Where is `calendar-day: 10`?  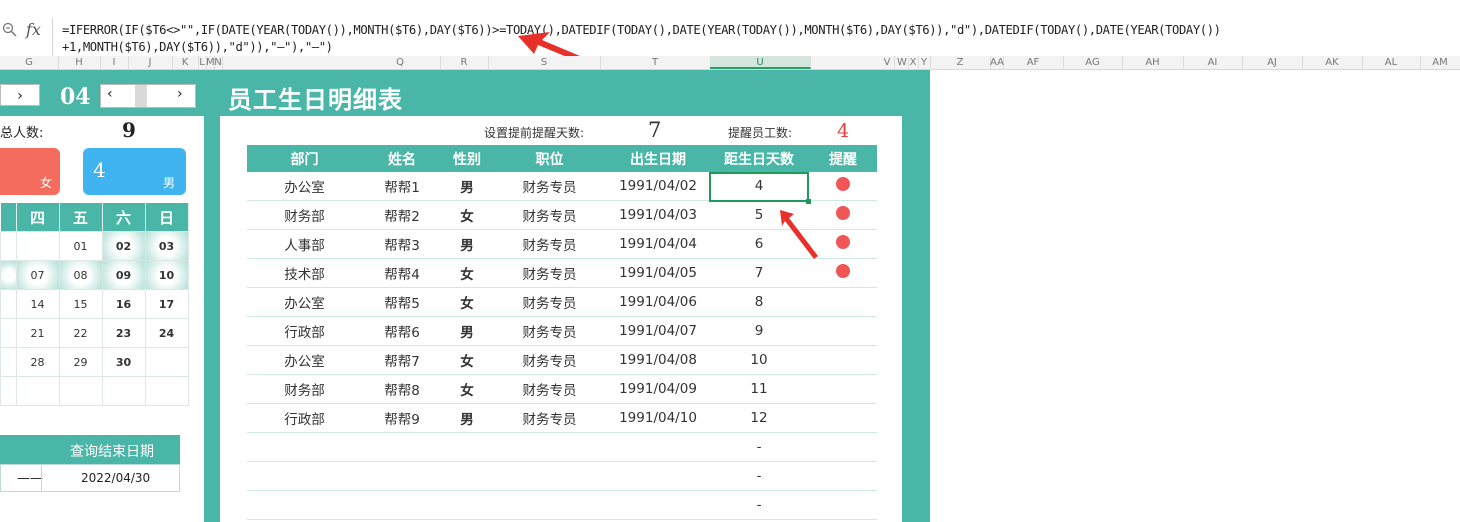
calendar-day: 10 is located at coordinates (166, 275).